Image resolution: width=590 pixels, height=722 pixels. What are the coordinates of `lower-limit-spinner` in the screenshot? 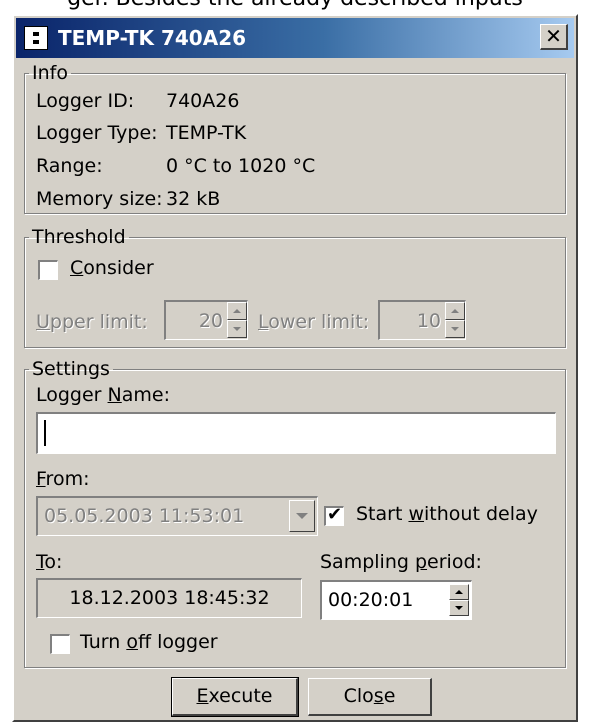 It's located at (455, 320).